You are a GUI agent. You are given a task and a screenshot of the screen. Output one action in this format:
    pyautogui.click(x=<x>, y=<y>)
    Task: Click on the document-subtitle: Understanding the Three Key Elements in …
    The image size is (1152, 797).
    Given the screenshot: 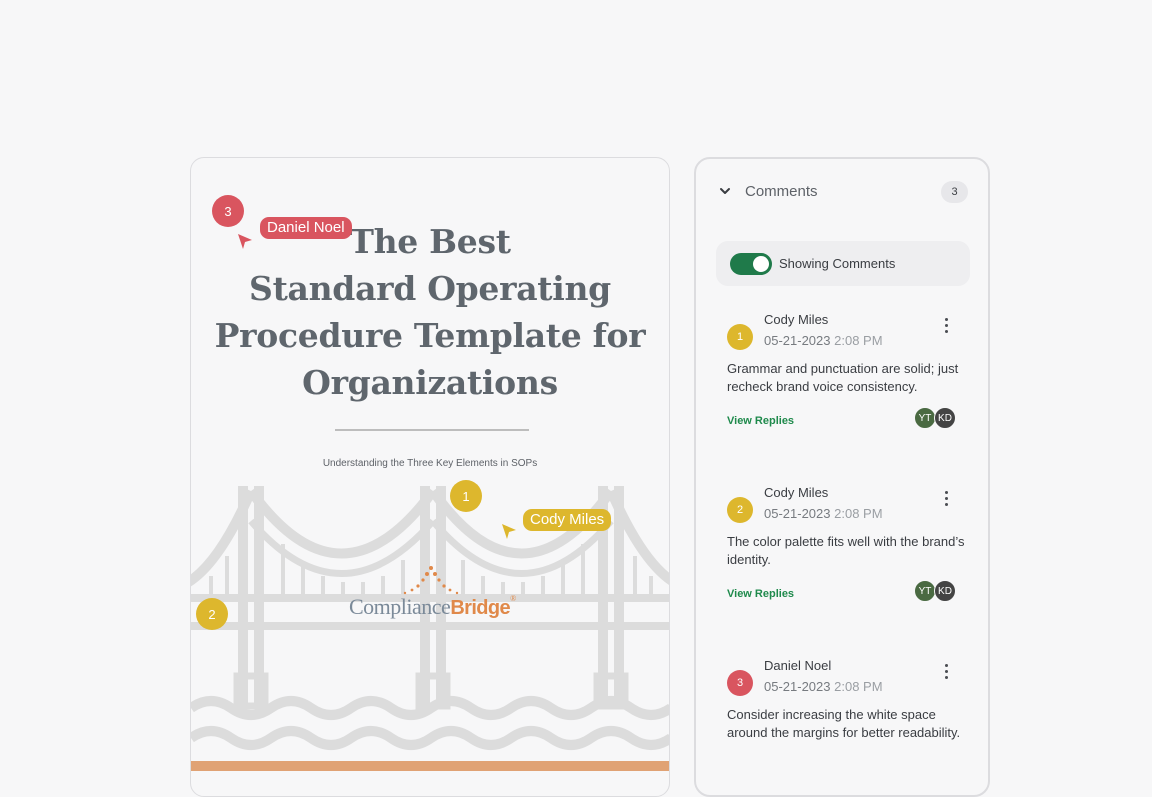 What is the action you would take?
    pyautogui.click(x=430, y=463)
    